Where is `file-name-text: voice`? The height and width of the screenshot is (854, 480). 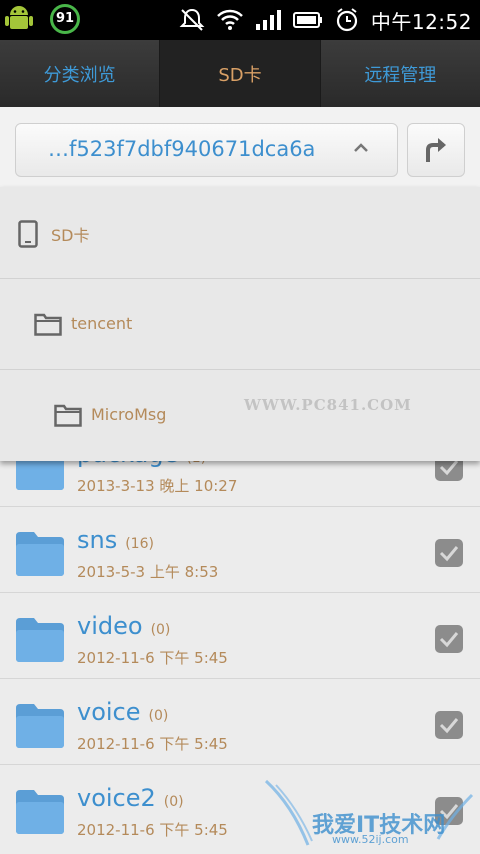
file-name-text: voice is located at coordinates (109, 712).